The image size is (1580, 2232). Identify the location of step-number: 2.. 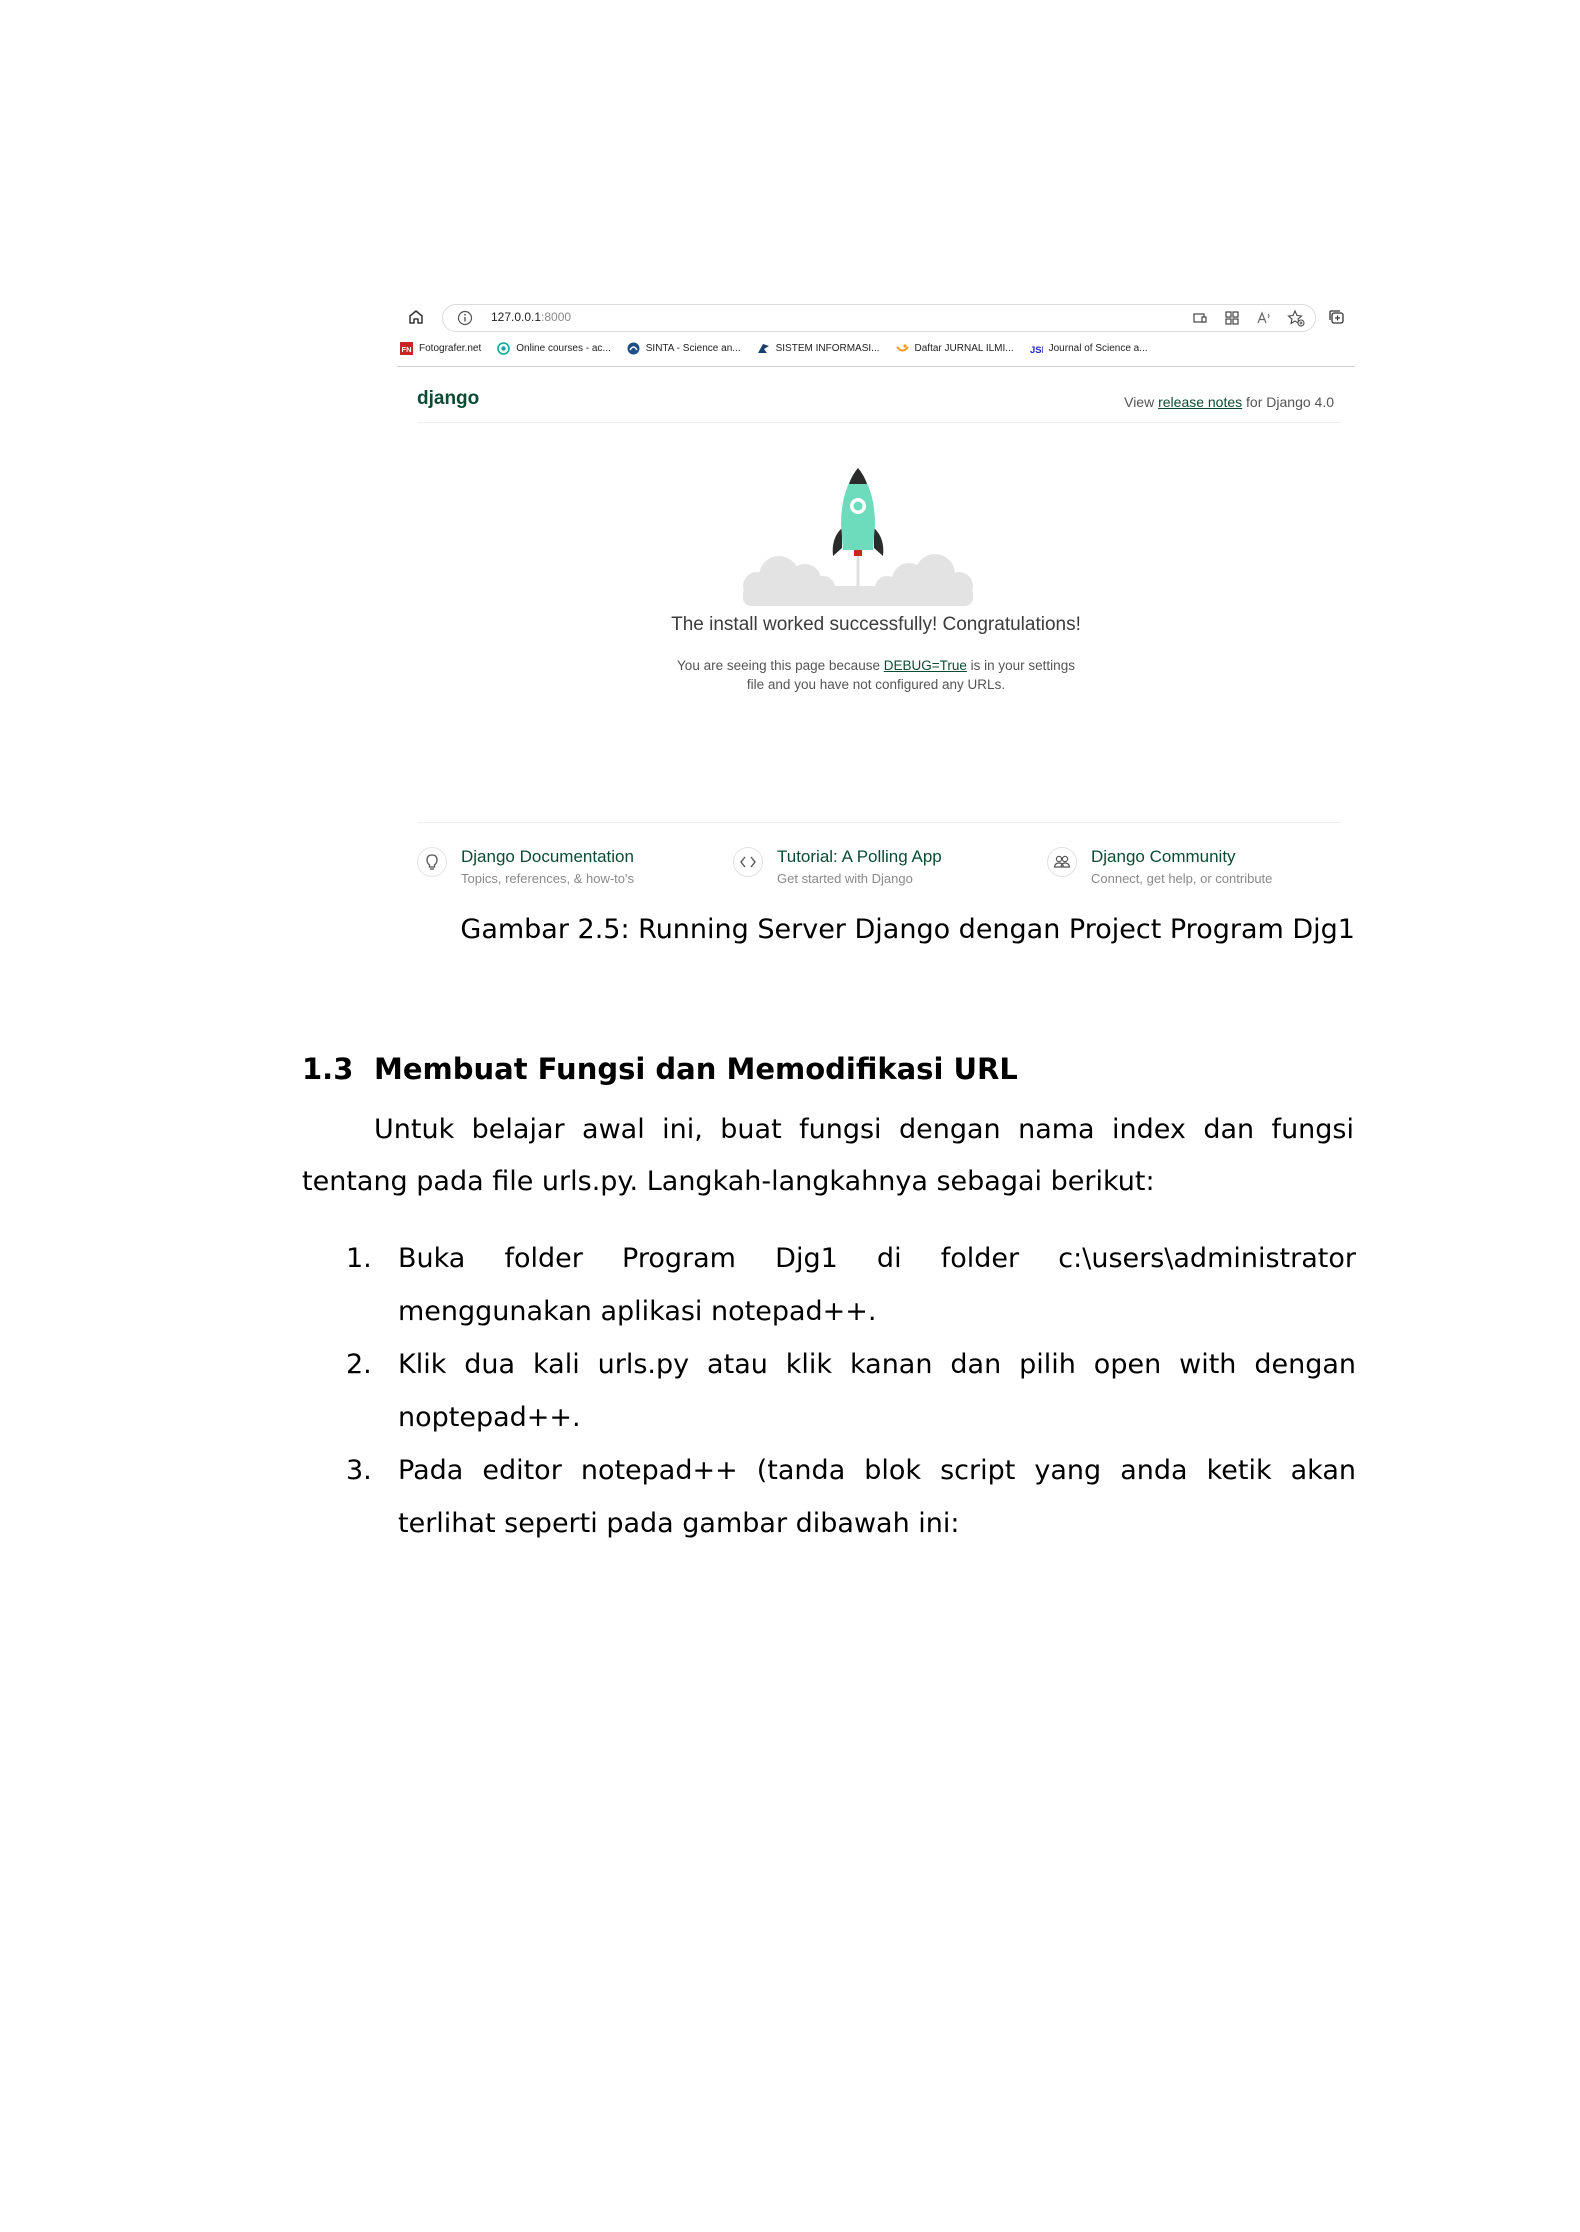
(359, 1364).